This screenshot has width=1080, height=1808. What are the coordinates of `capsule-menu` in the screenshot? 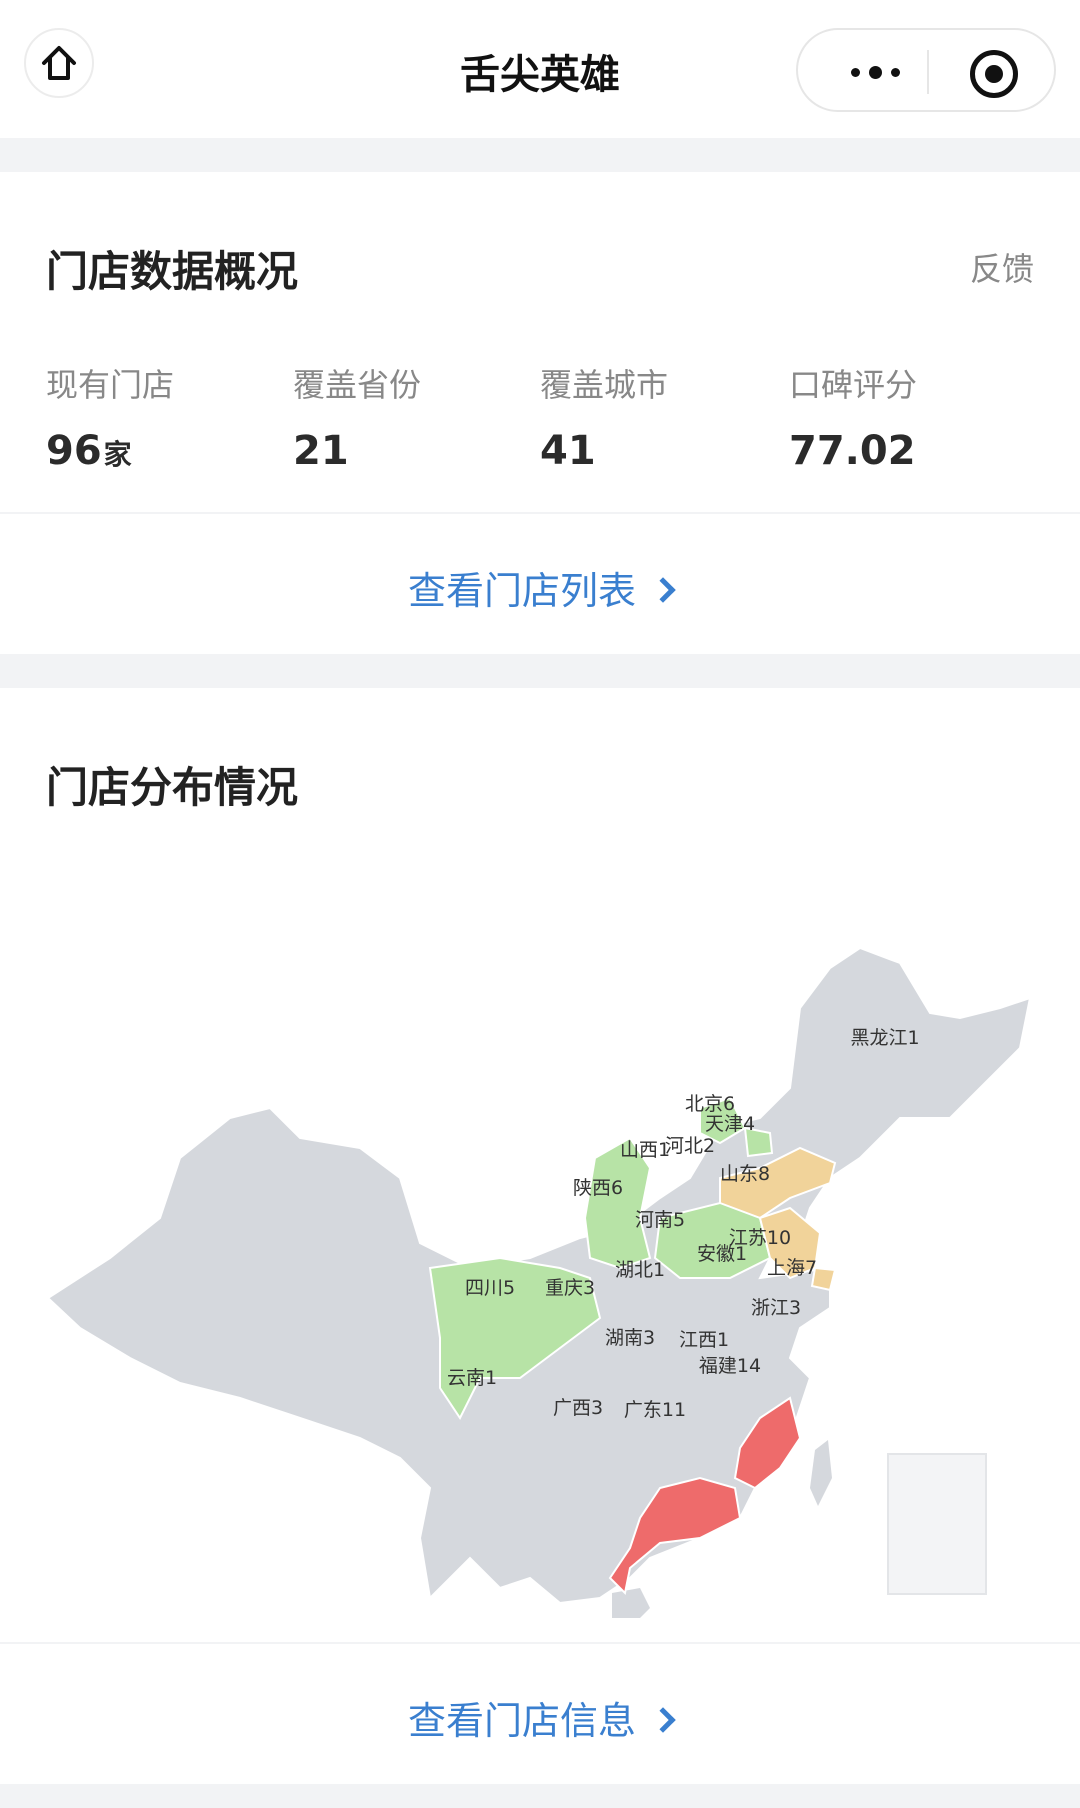 It's located at (926, 70).